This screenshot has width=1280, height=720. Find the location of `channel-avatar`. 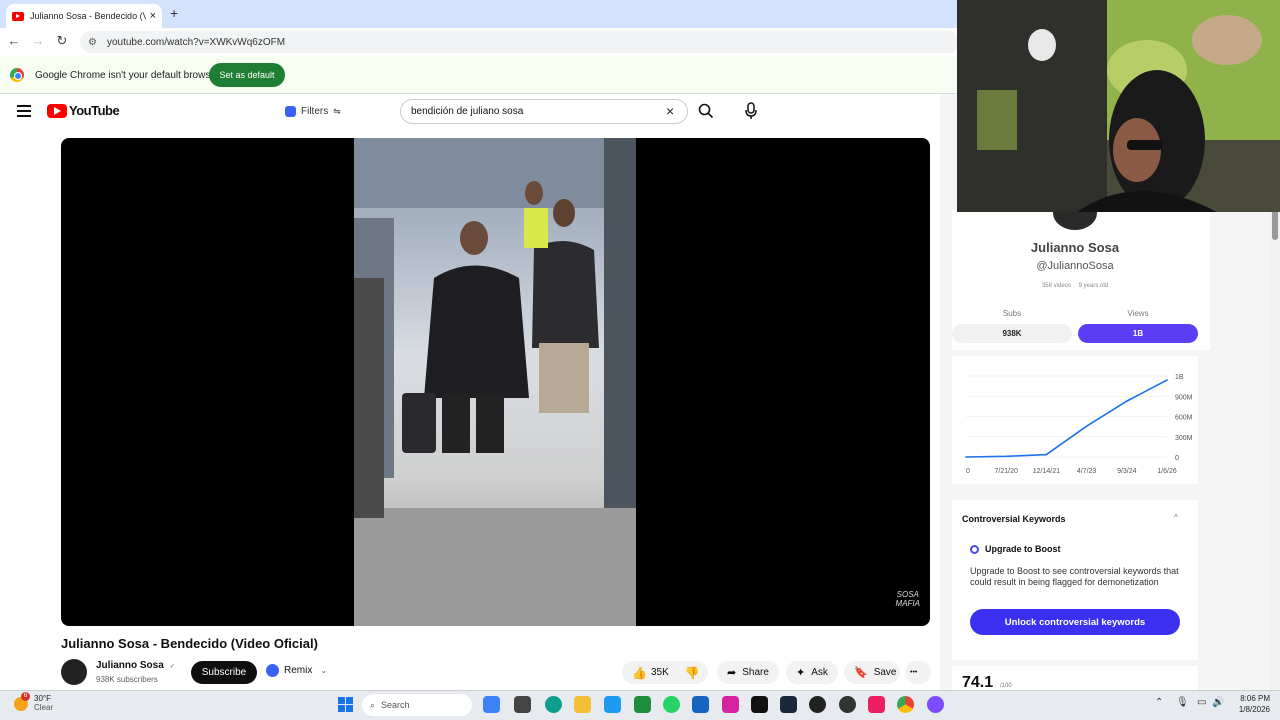

channel-avatar is located at coordinates (74, 672).